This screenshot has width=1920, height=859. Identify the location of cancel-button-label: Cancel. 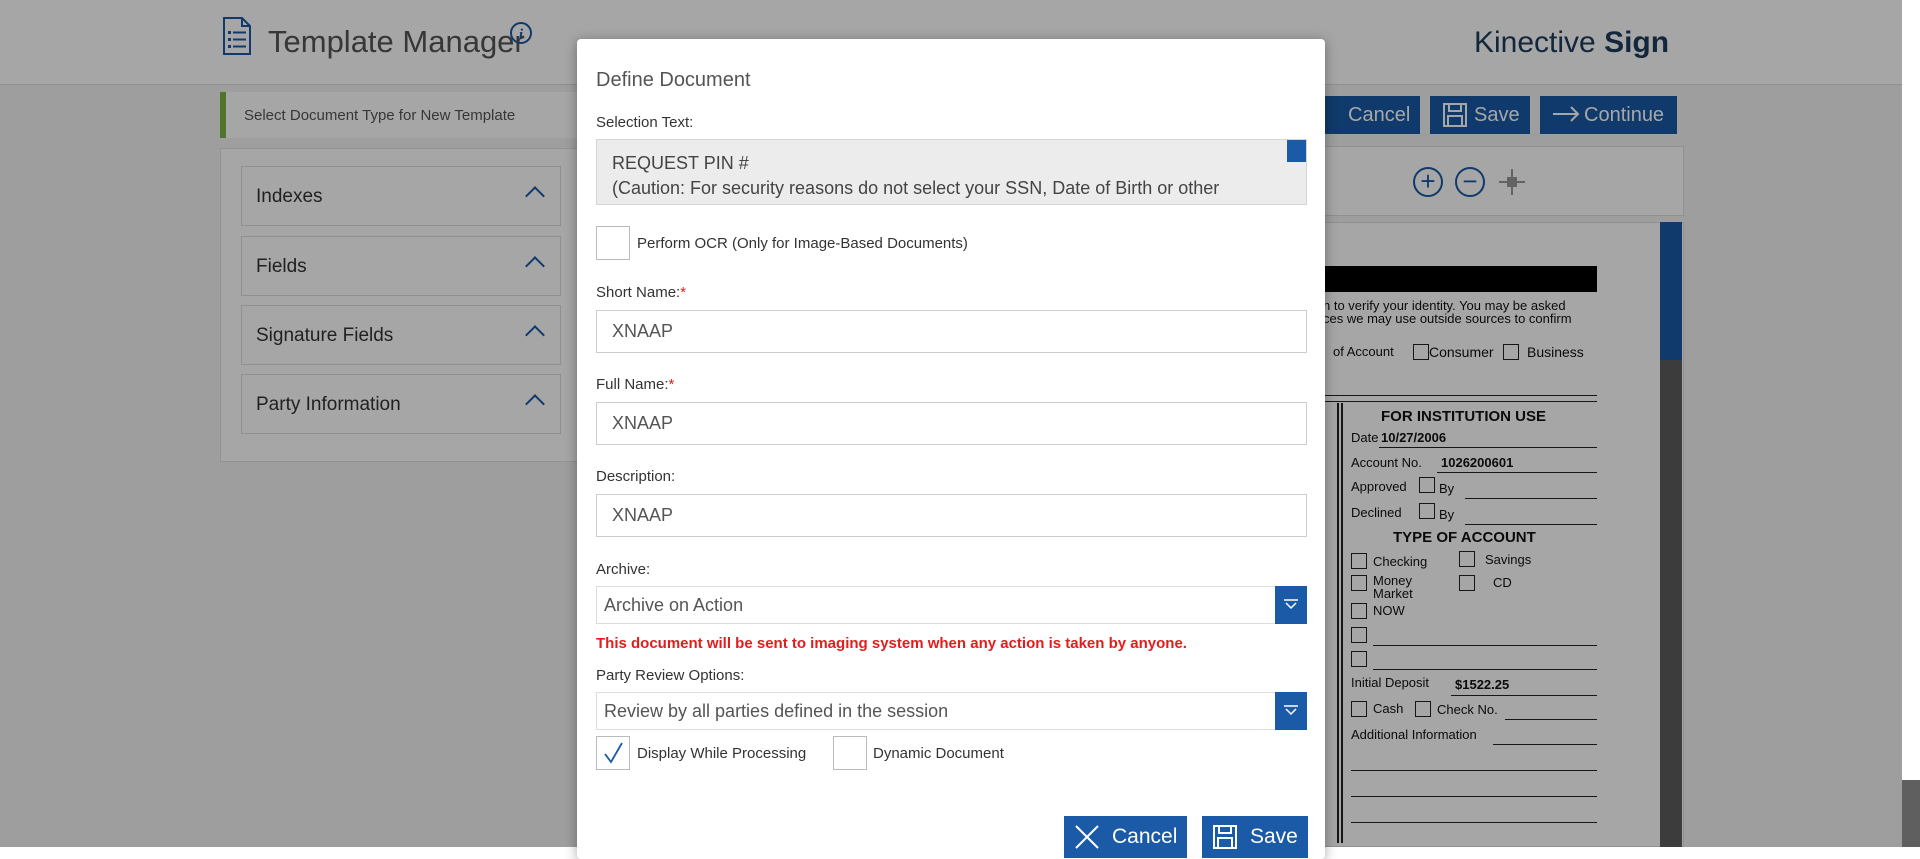
(1145, 836).